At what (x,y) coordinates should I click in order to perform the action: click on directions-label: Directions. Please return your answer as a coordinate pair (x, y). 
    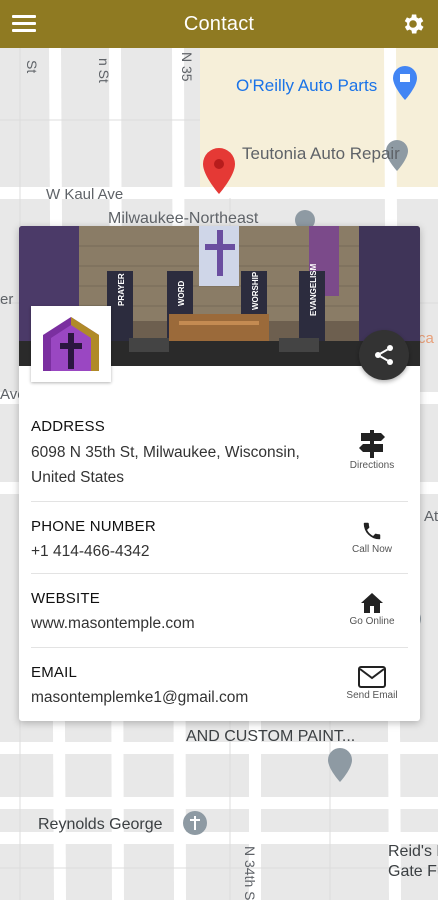
    Looking at the image, I should click on (372, 465).